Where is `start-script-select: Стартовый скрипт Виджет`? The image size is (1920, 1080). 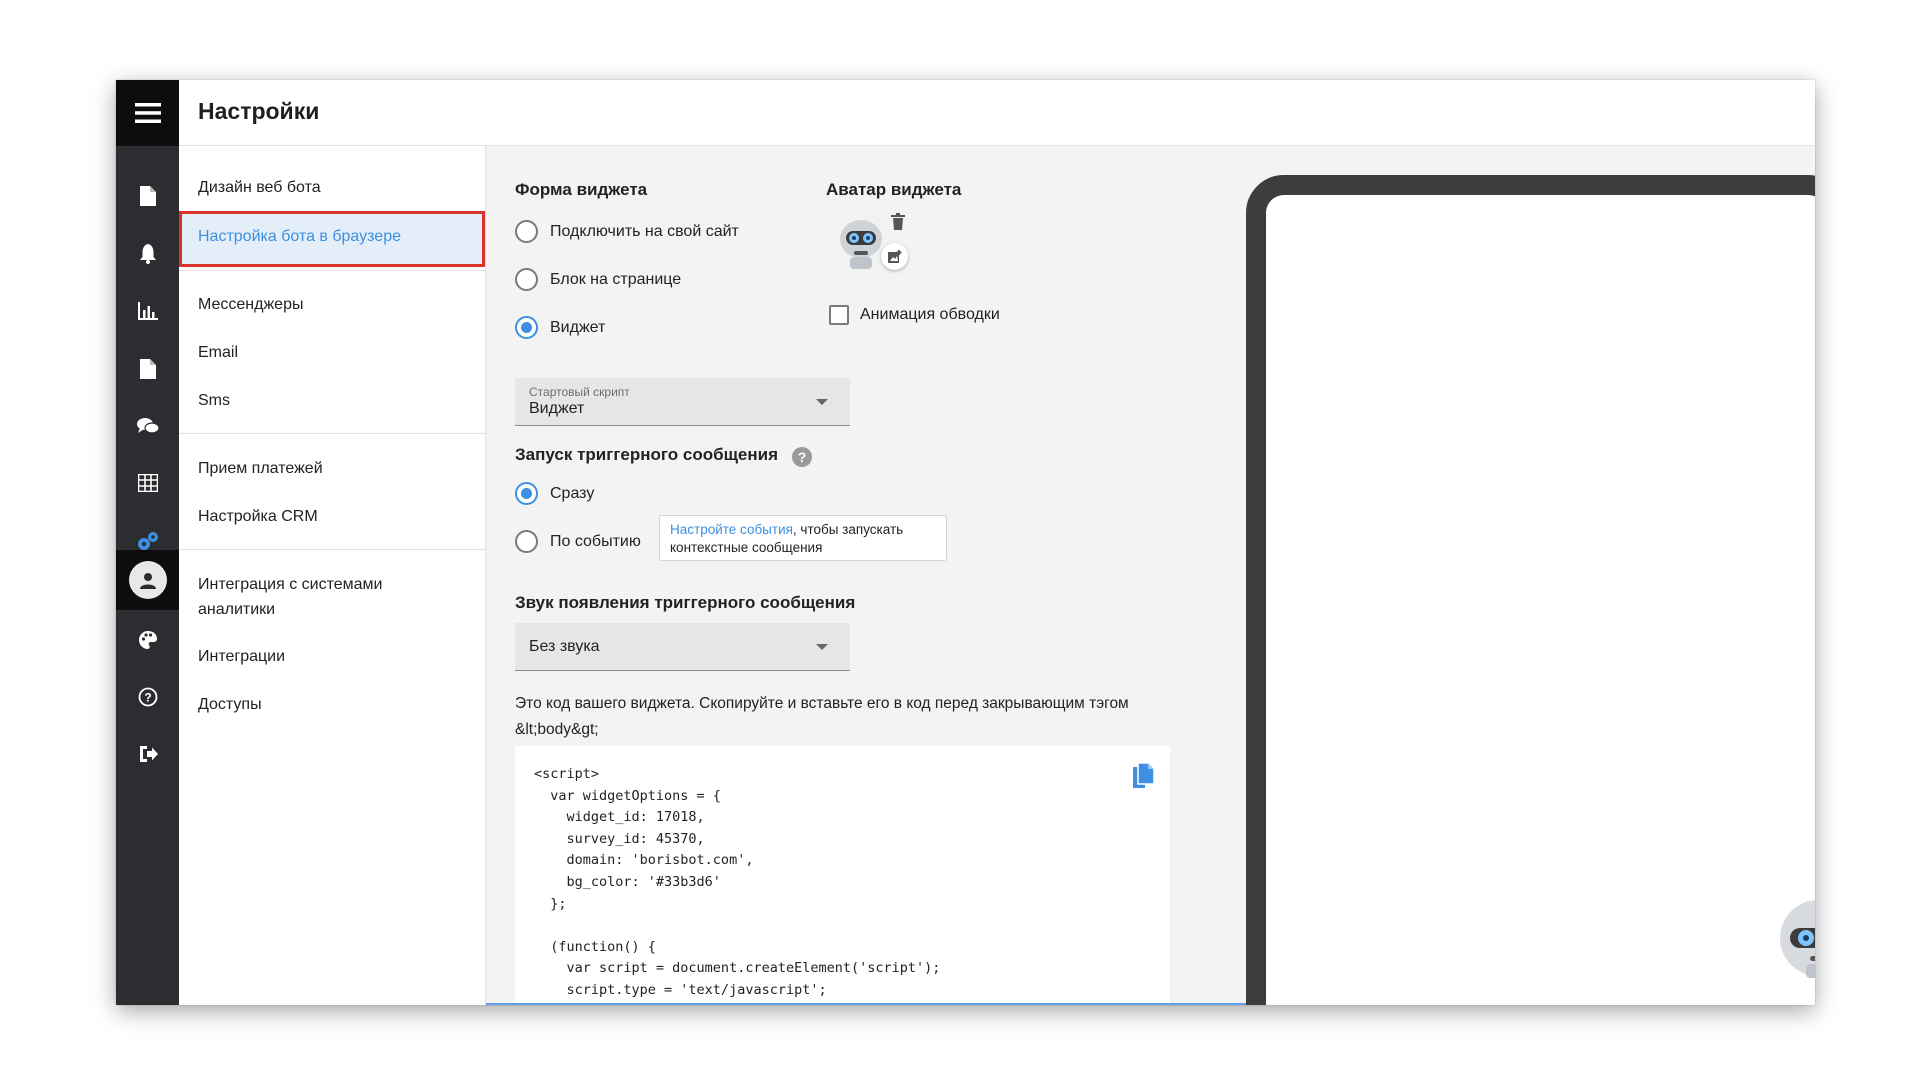 start-script-select: Стартовый скрипт Виджет is located at coordinates (682, 402).